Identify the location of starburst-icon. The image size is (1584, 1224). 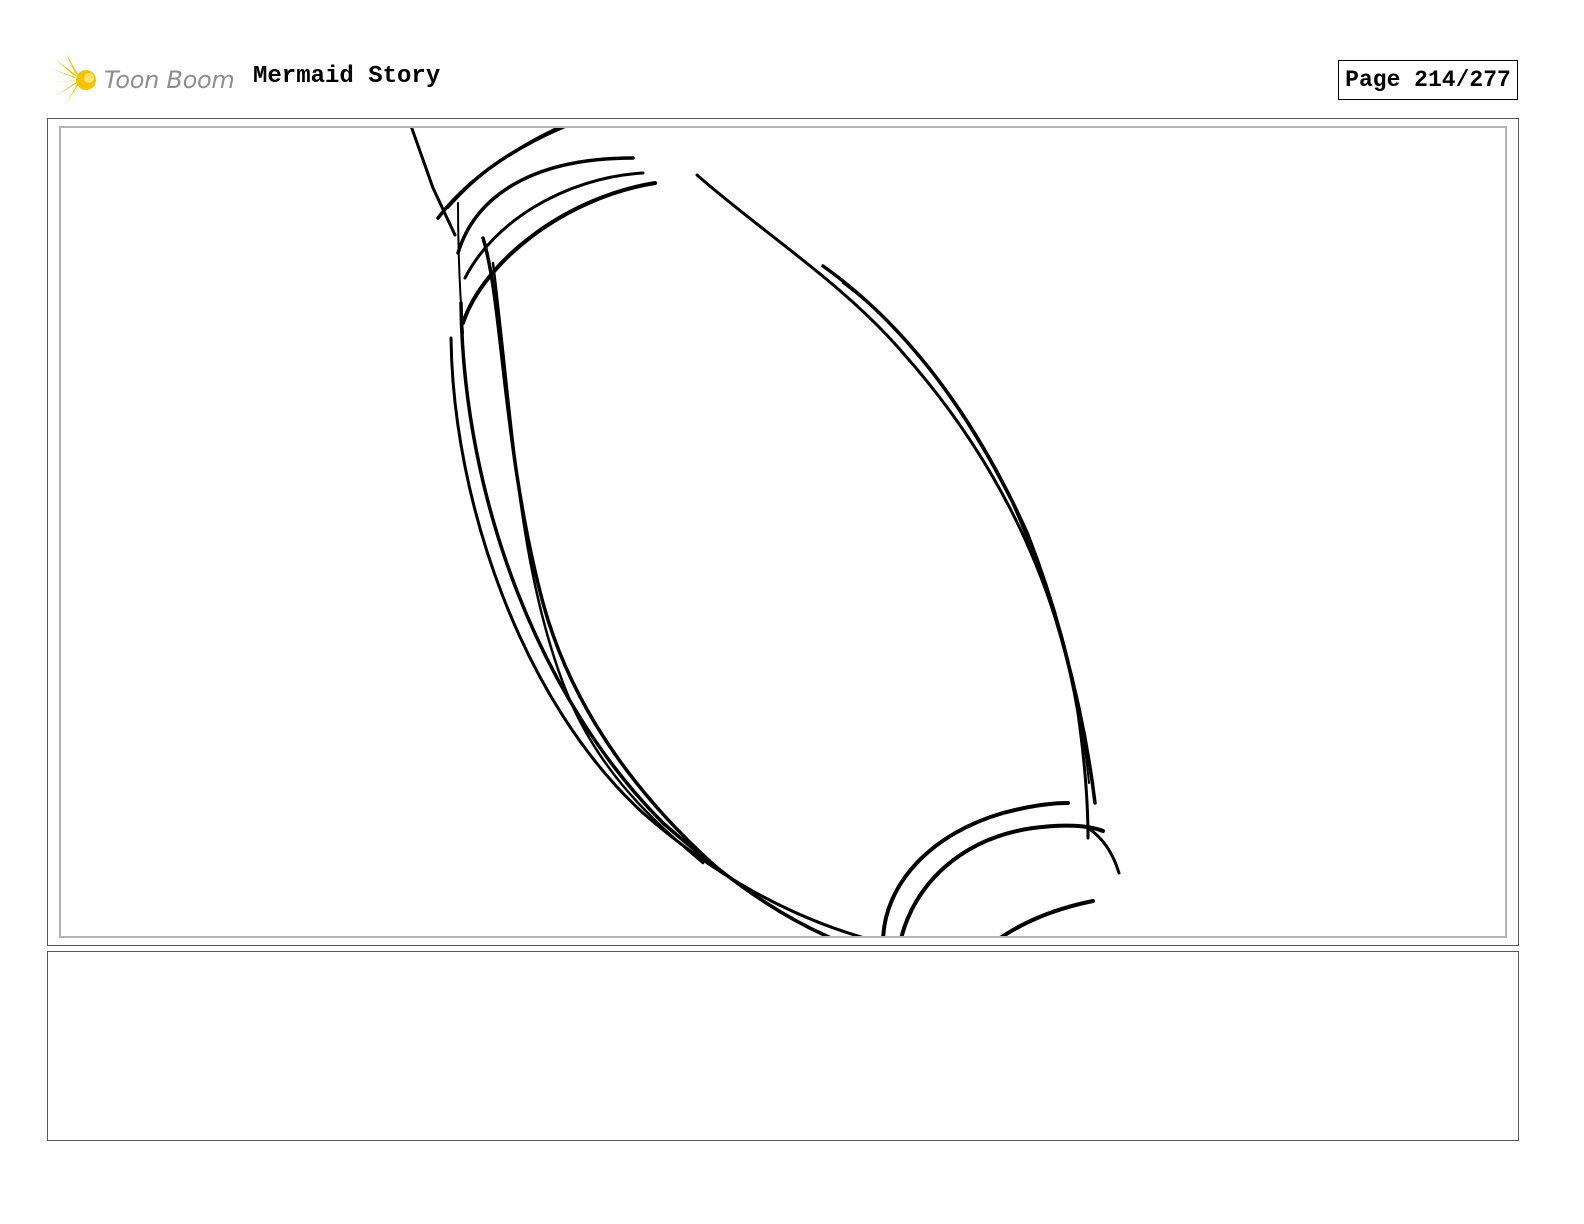
(73, 79).